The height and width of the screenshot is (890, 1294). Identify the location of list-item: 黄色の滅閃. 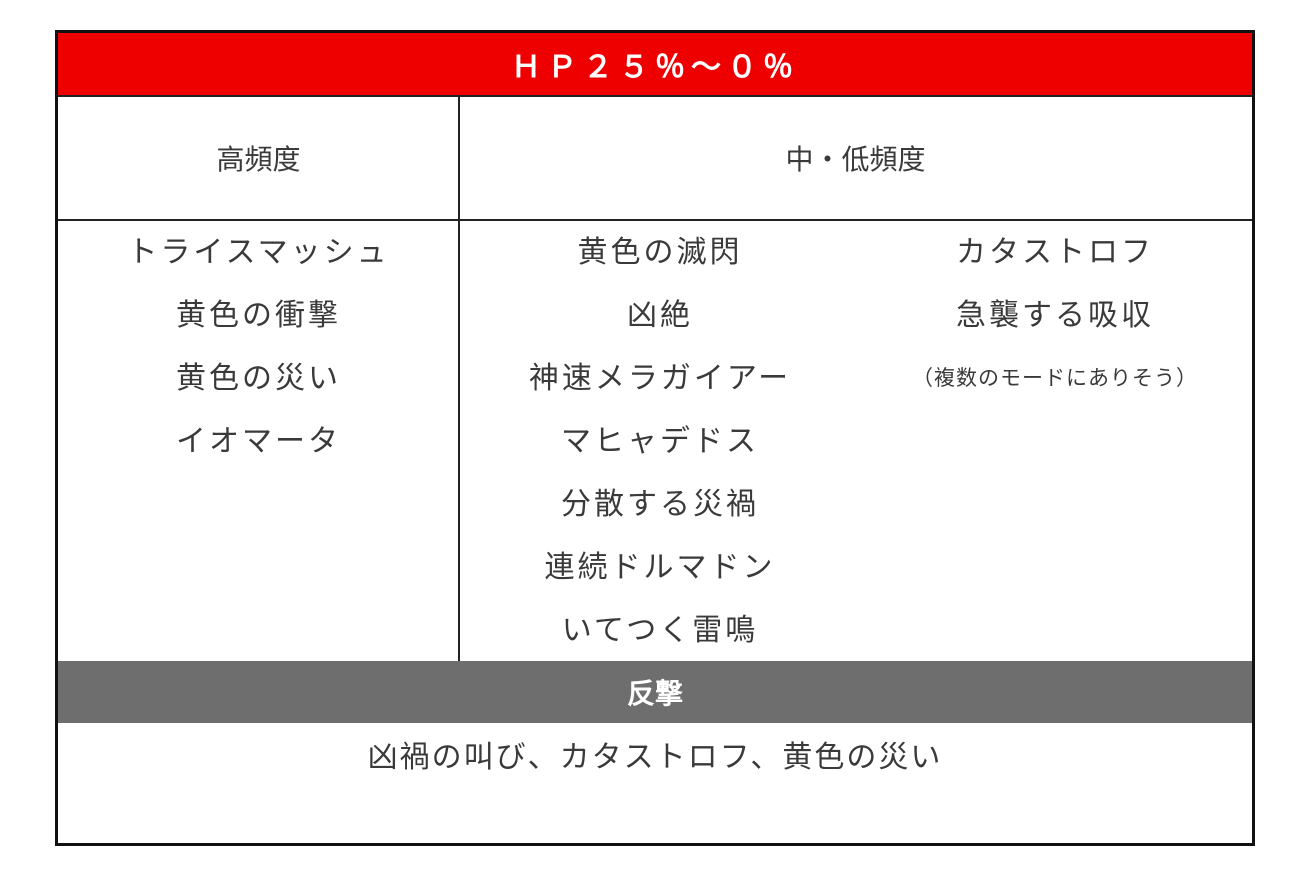
(660, 252).